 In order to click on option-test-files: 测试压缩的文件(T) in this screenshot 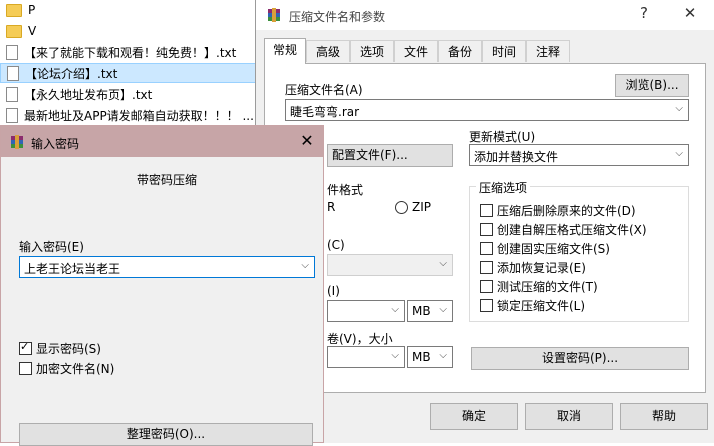, I will do `click(539, 286)`.